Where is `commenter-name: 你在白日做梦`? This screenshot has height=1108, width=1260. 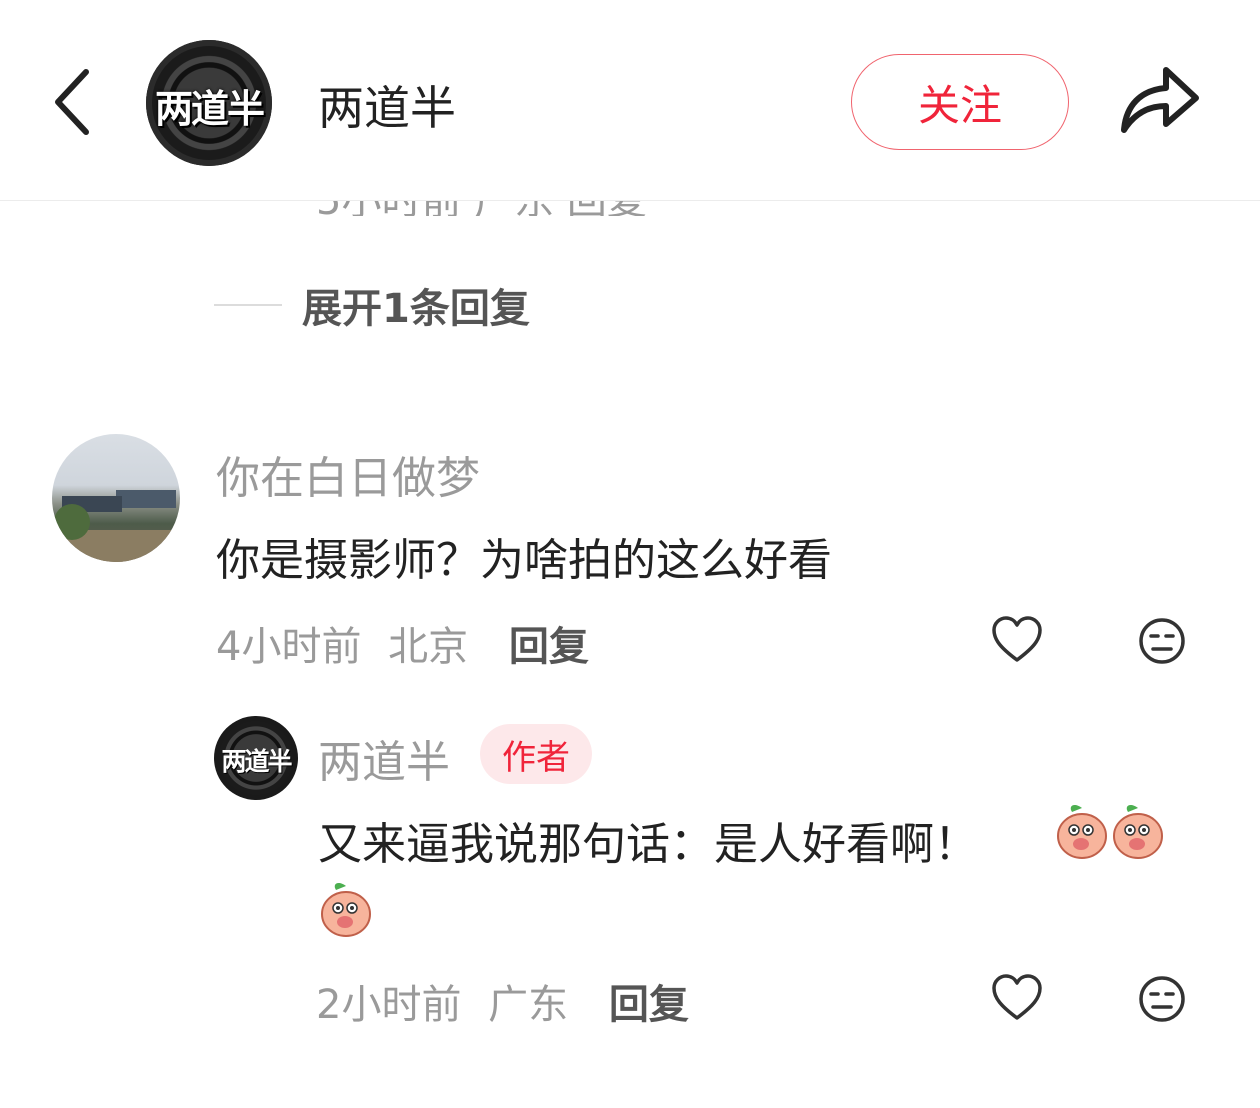 commenter-name: 你在白日做梦 is located at coordinates (348, 474).